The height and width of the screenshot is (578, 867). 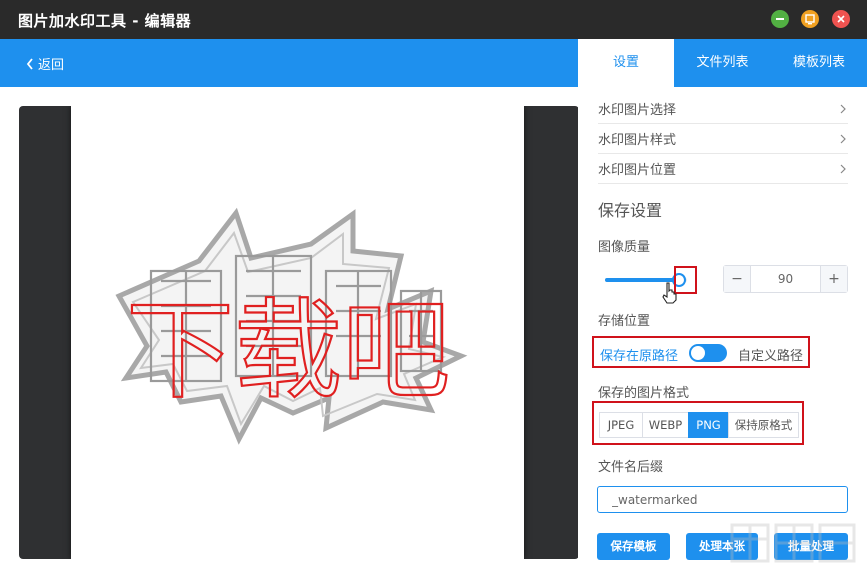 What do you see at coordinates (770, 354) in the screenshot?
I see `location-custom-option: 自定义路径` at bounding box center [770, 354].